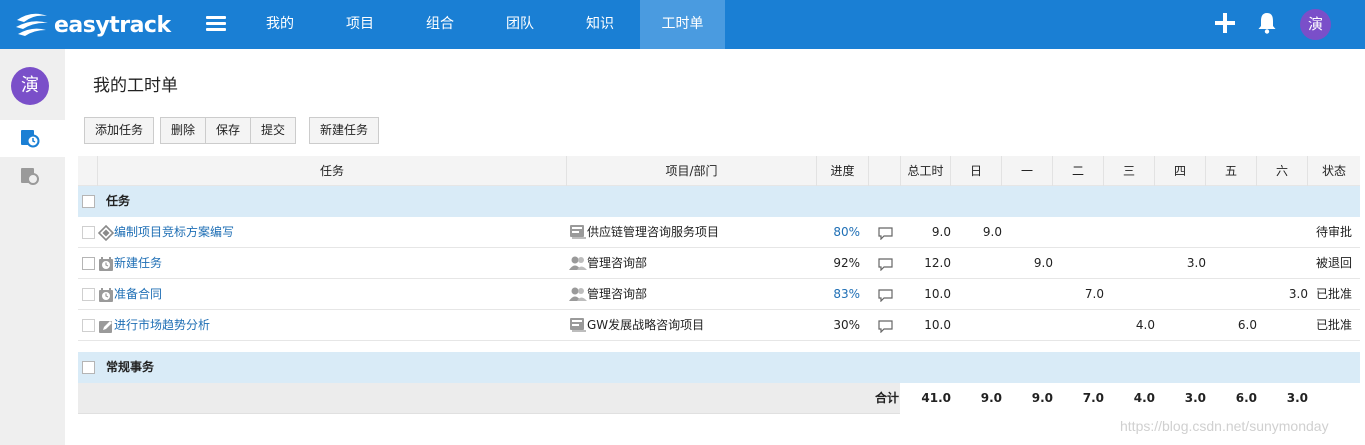 The height and width of the screenshot is (445, 1365). Describe the element at coordinates (692, 171) in the screenshot. I see `header-project: 项目/部门` at that location.